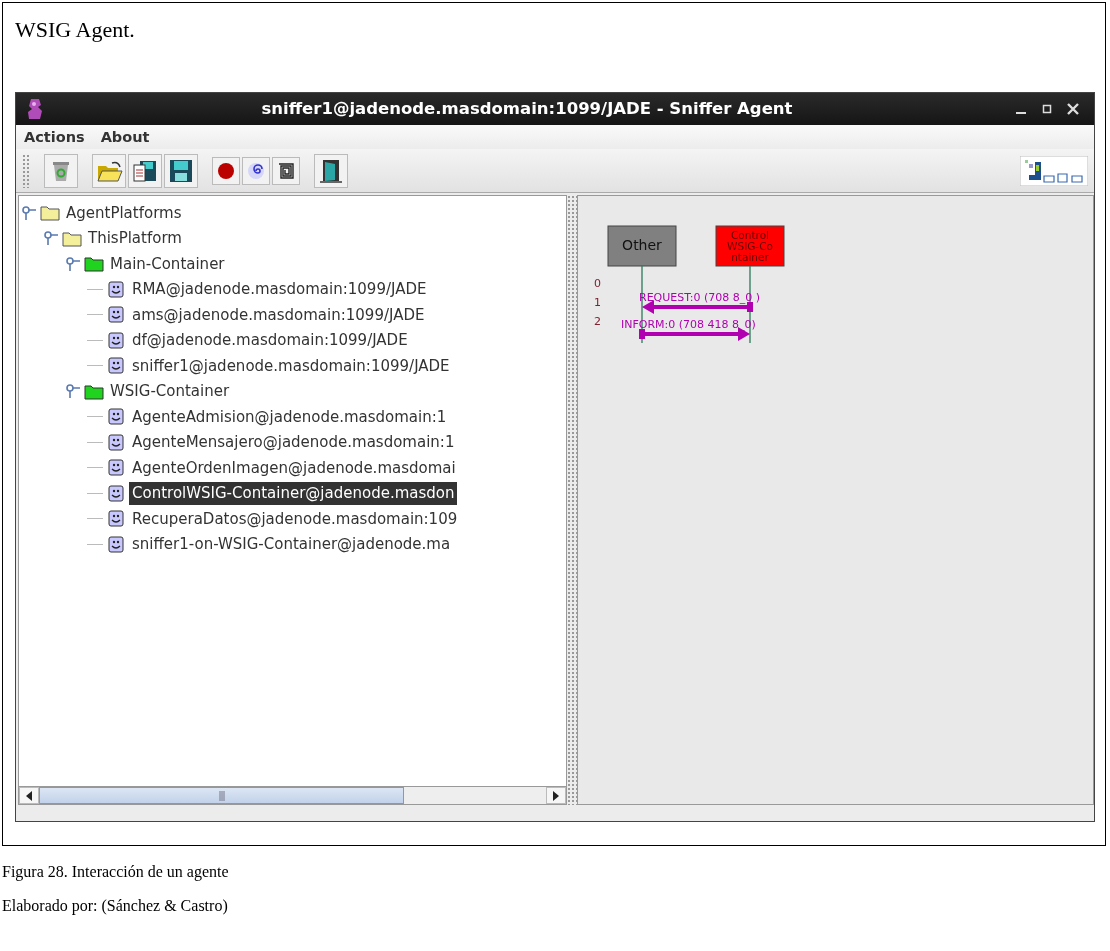 This screenshot has width=1110, height=951. Describe the element at coordinates (294, 467) in the screenshot. I see `tree-item: AgenteOrdenImagen@jadenode.masdomai` at that location.